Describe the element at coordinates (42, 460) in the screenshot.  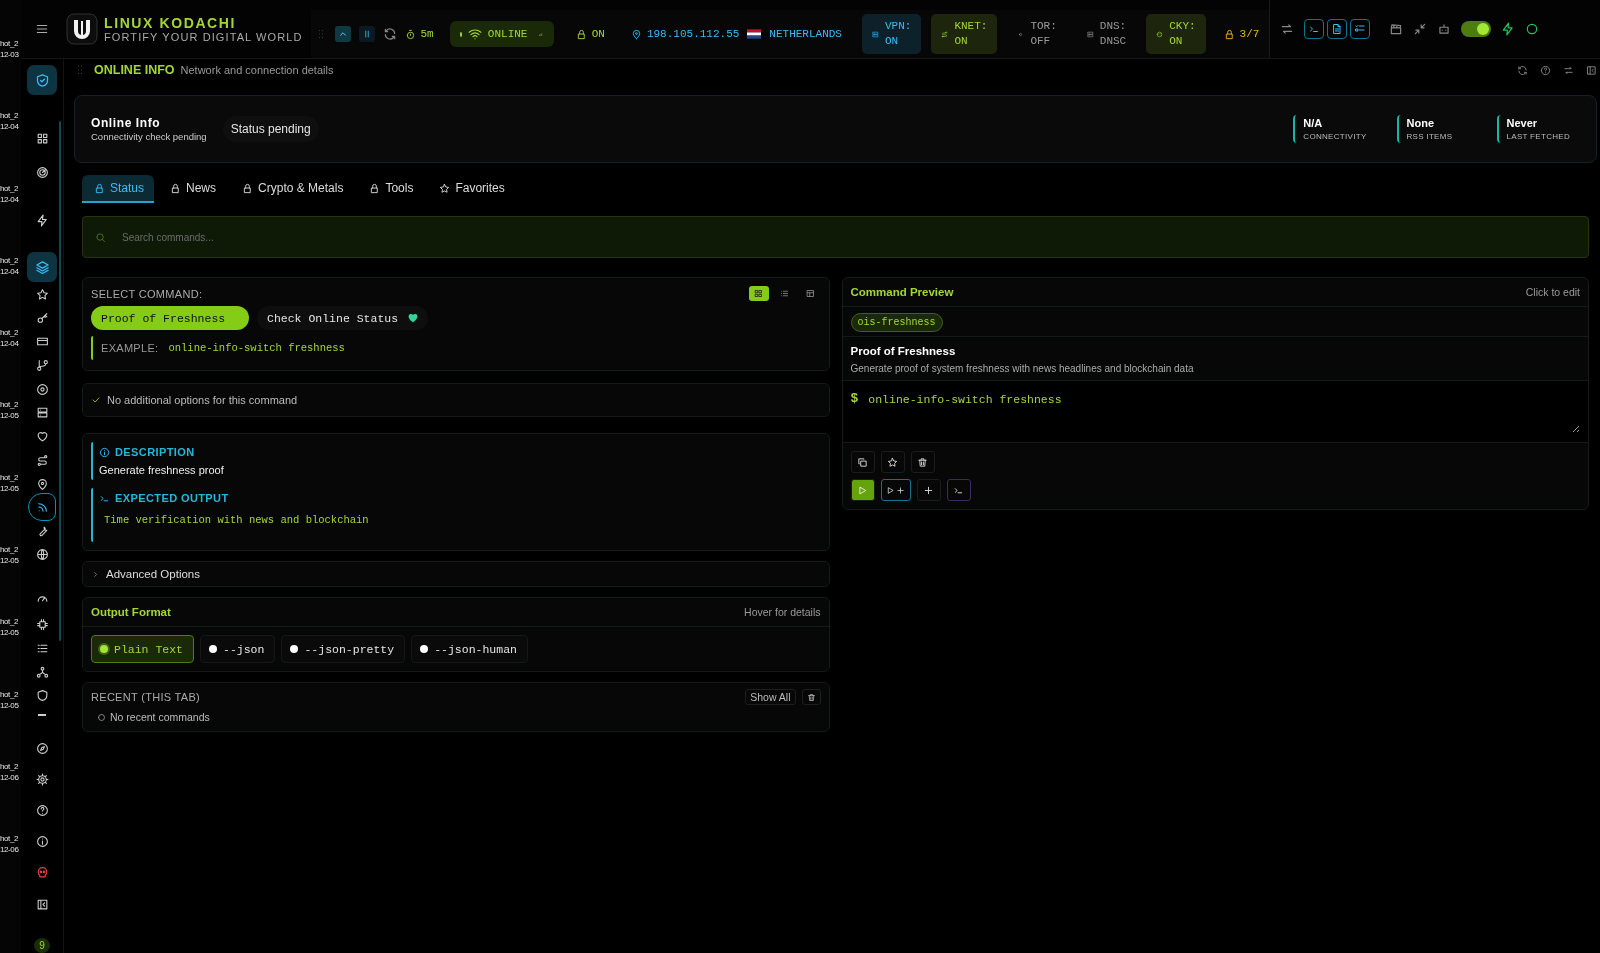
I see `route-icon` at that location.